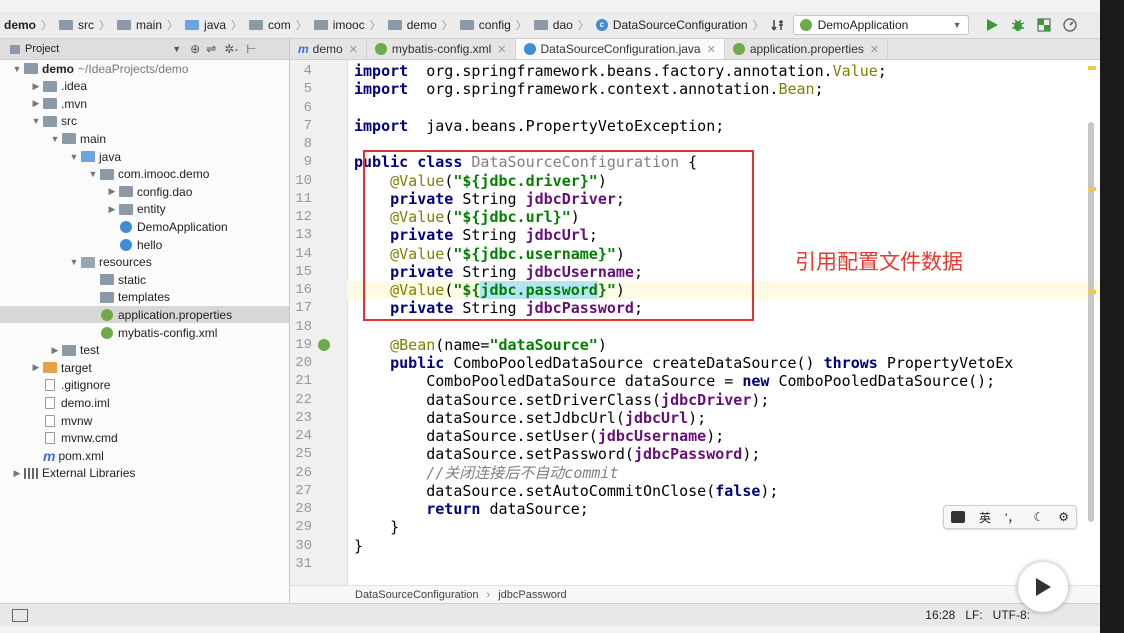  What do you see at coordinates (58, 103) in the screenshot?
I see `tree-item: ▶ .mvn` at bounding box center [58, 103].